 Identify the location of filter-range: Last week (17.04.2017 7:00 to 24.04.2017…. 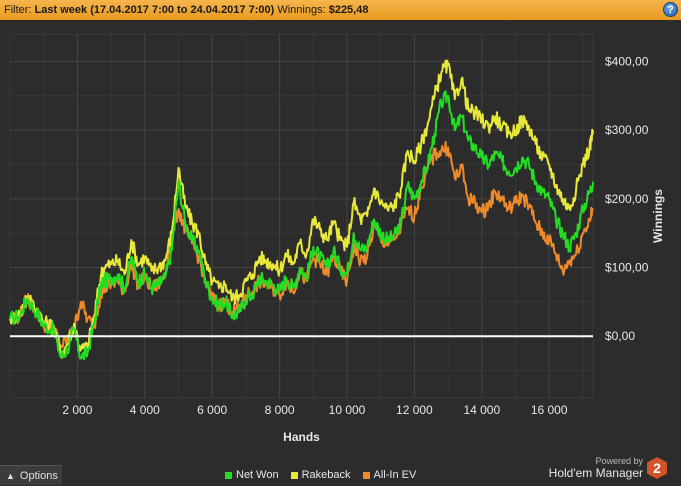
(155, 10).